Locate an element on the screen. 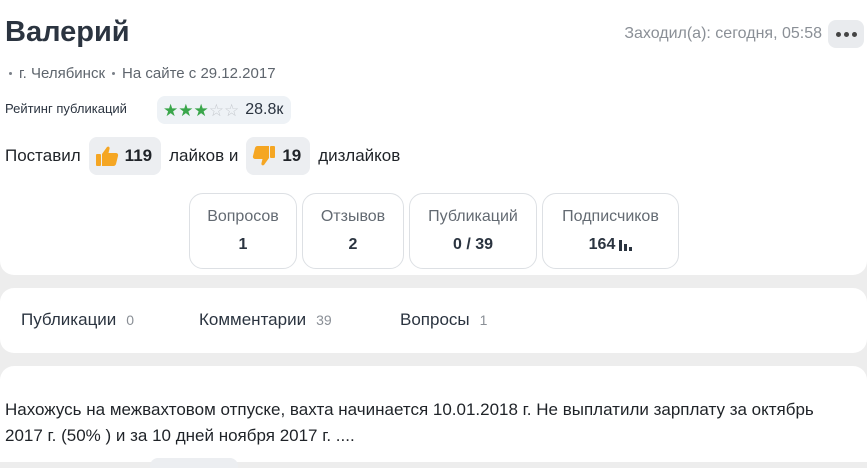 The image size is (867, 468). rating-label: Рейтинг публикаций is located at coordinates (66, 108).